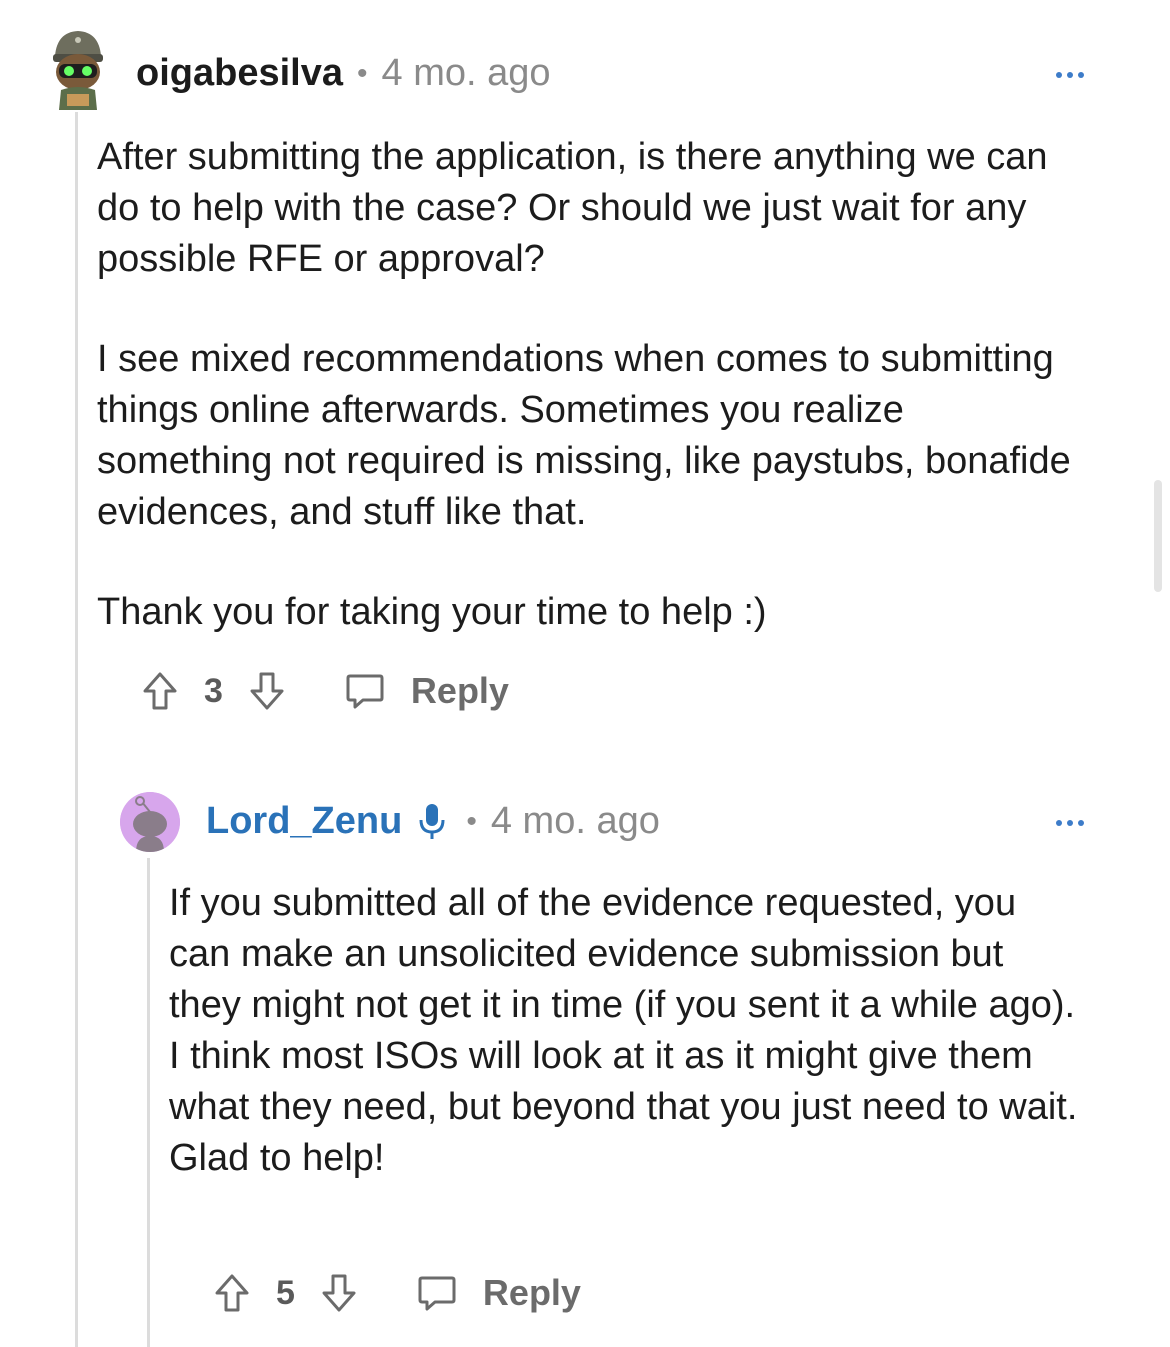 The image size is (1170, 1347). I want to click on microphone-icon, so click(432, 822).